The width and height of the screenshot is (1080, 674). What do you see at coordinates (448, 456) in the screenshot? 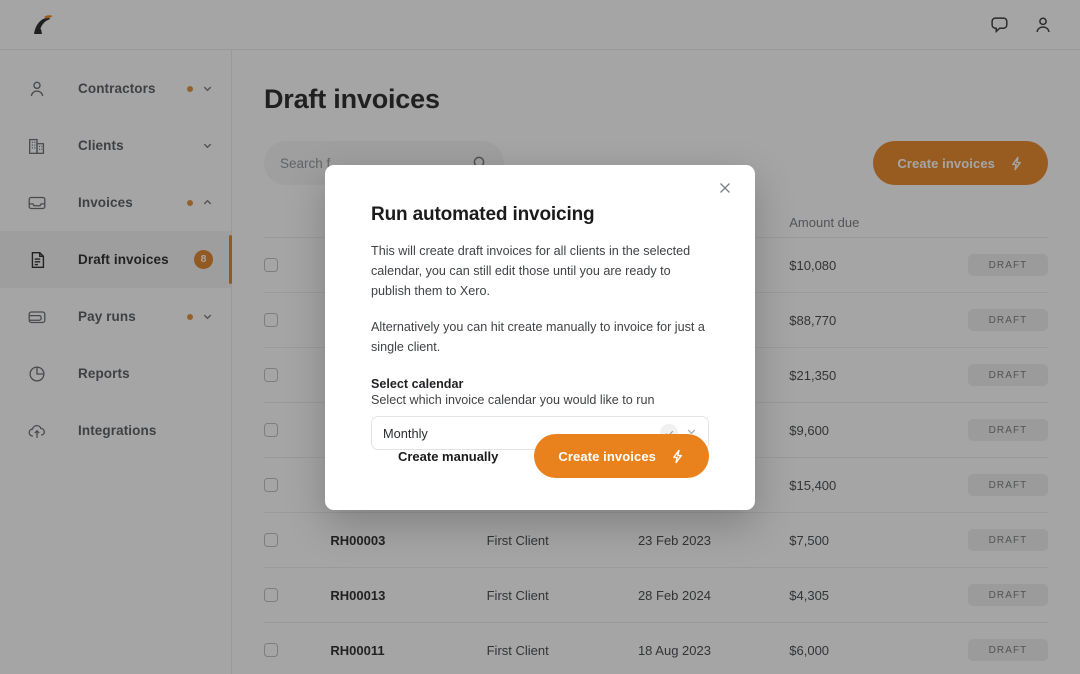
I see `create-manually-button: Create manually` at bounding box center [448, 456].